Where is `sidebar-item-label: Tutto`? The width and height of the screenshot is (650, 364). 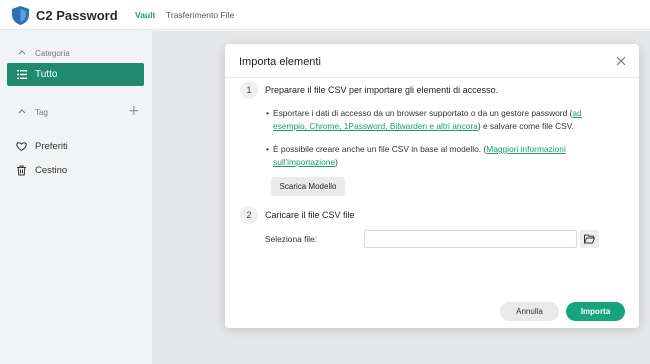 sidebar-item-label: Tutto is located at coordinates (46, 74).